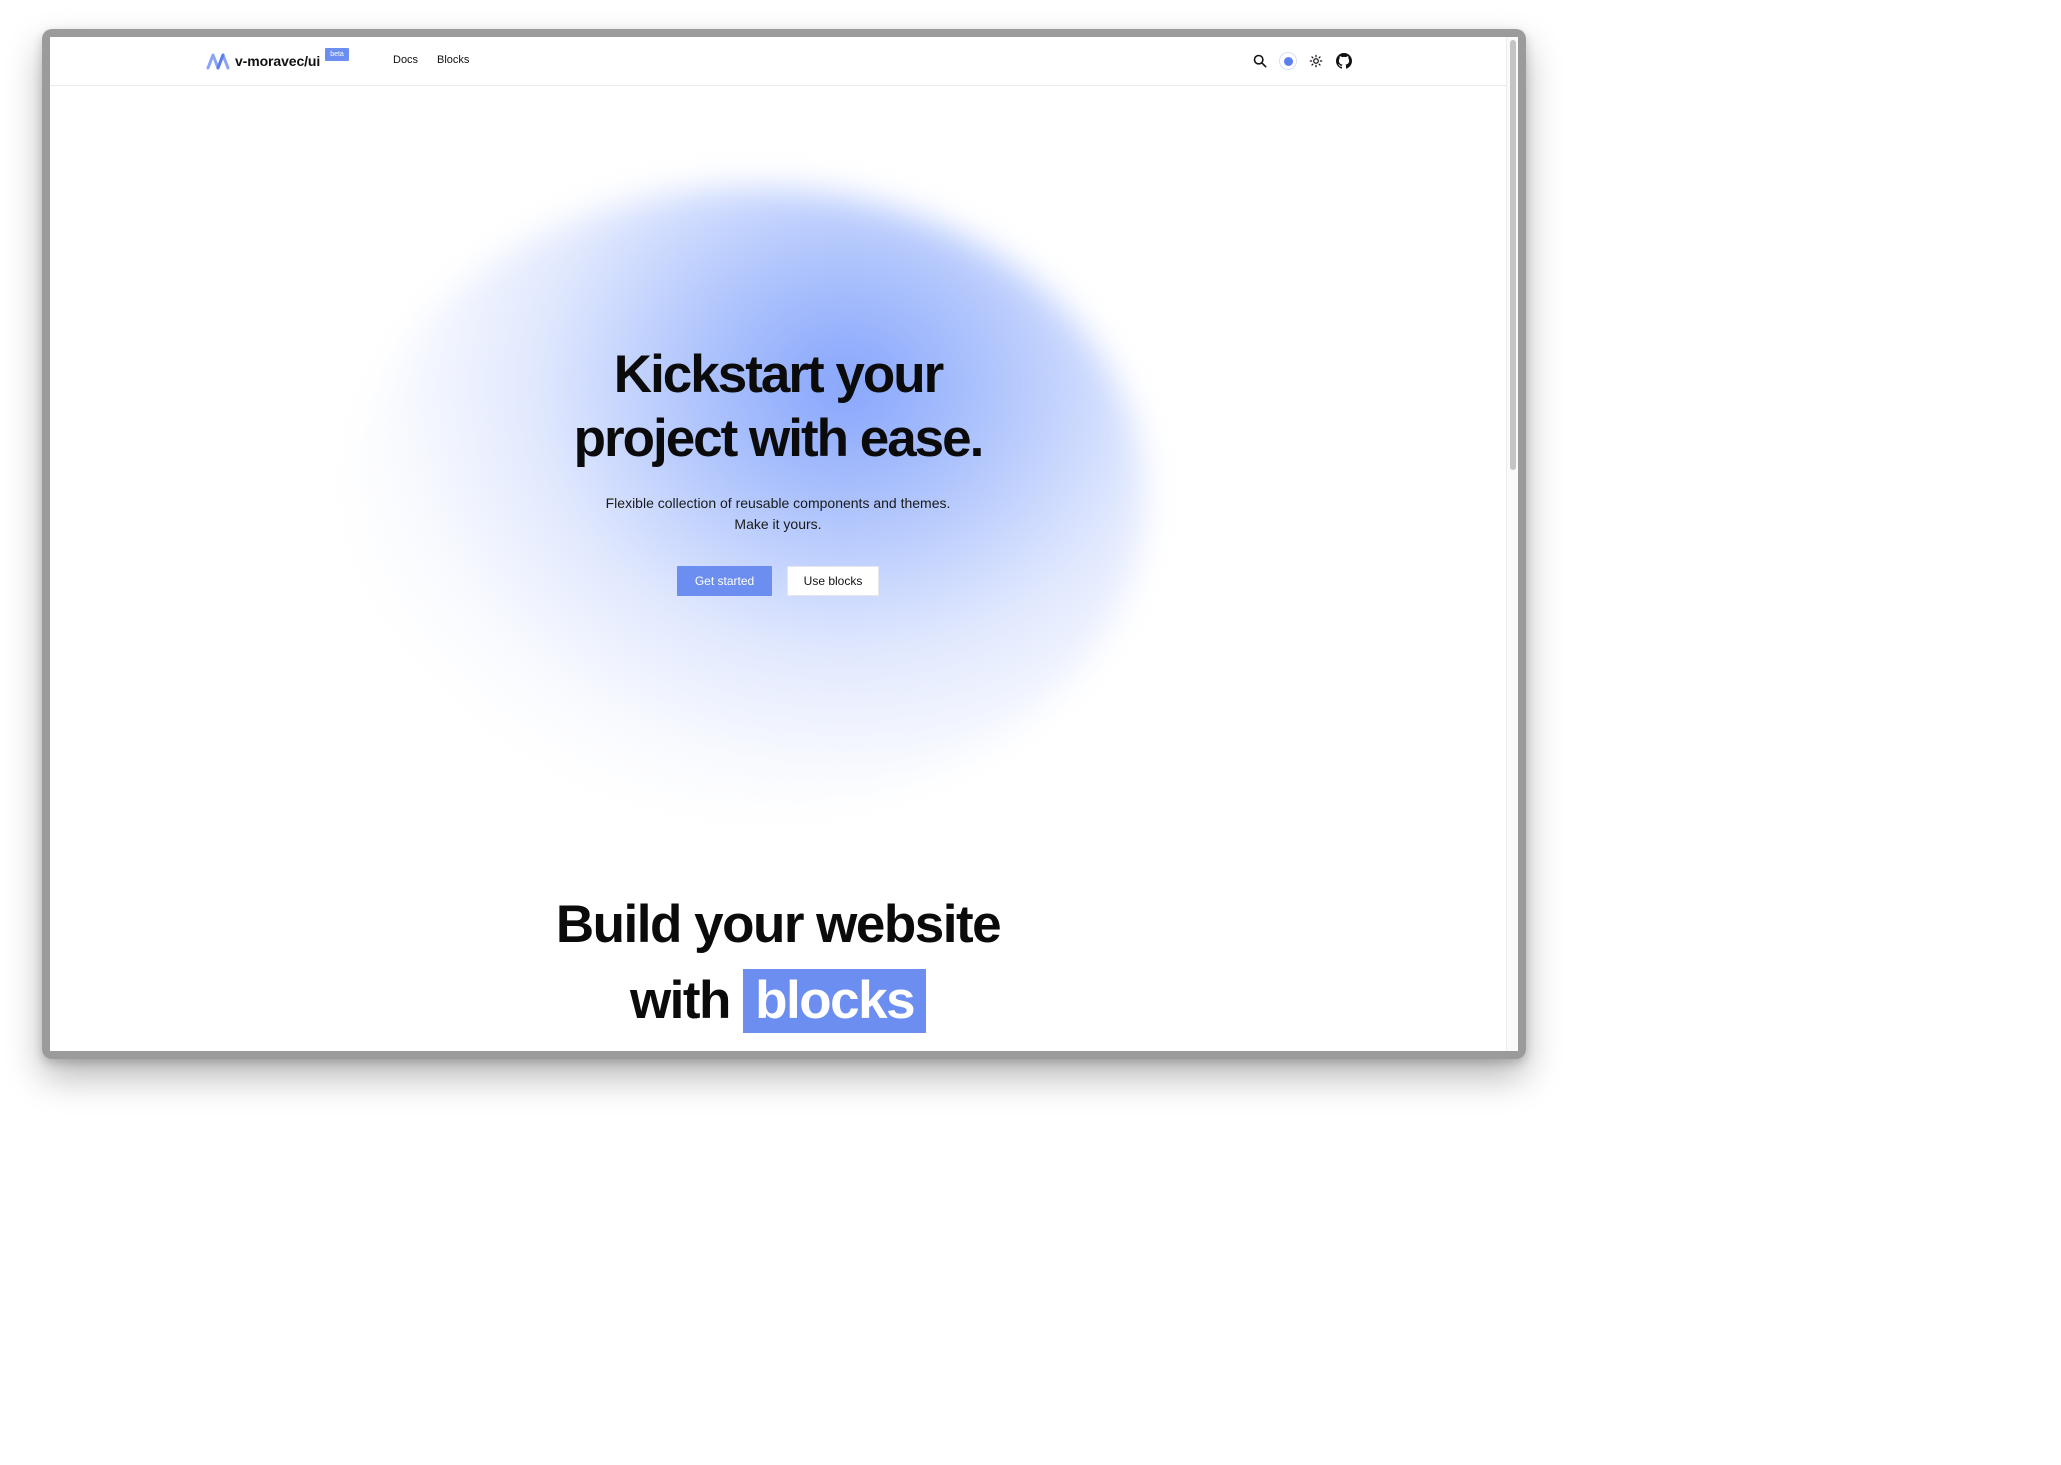 This screenshot has height=1465, width=2061. Describe the element at coordinates (337, 54) in the screenshot. I see `beta-badge: beta` at that location.